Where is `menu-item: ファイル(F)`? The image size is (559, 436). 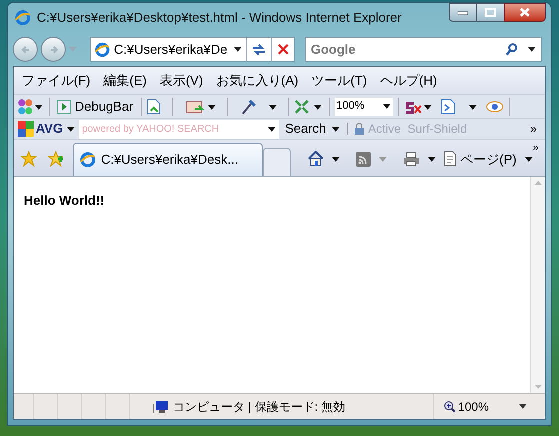
menu-item: ファイル(F) is located at coordinates (56, 80).